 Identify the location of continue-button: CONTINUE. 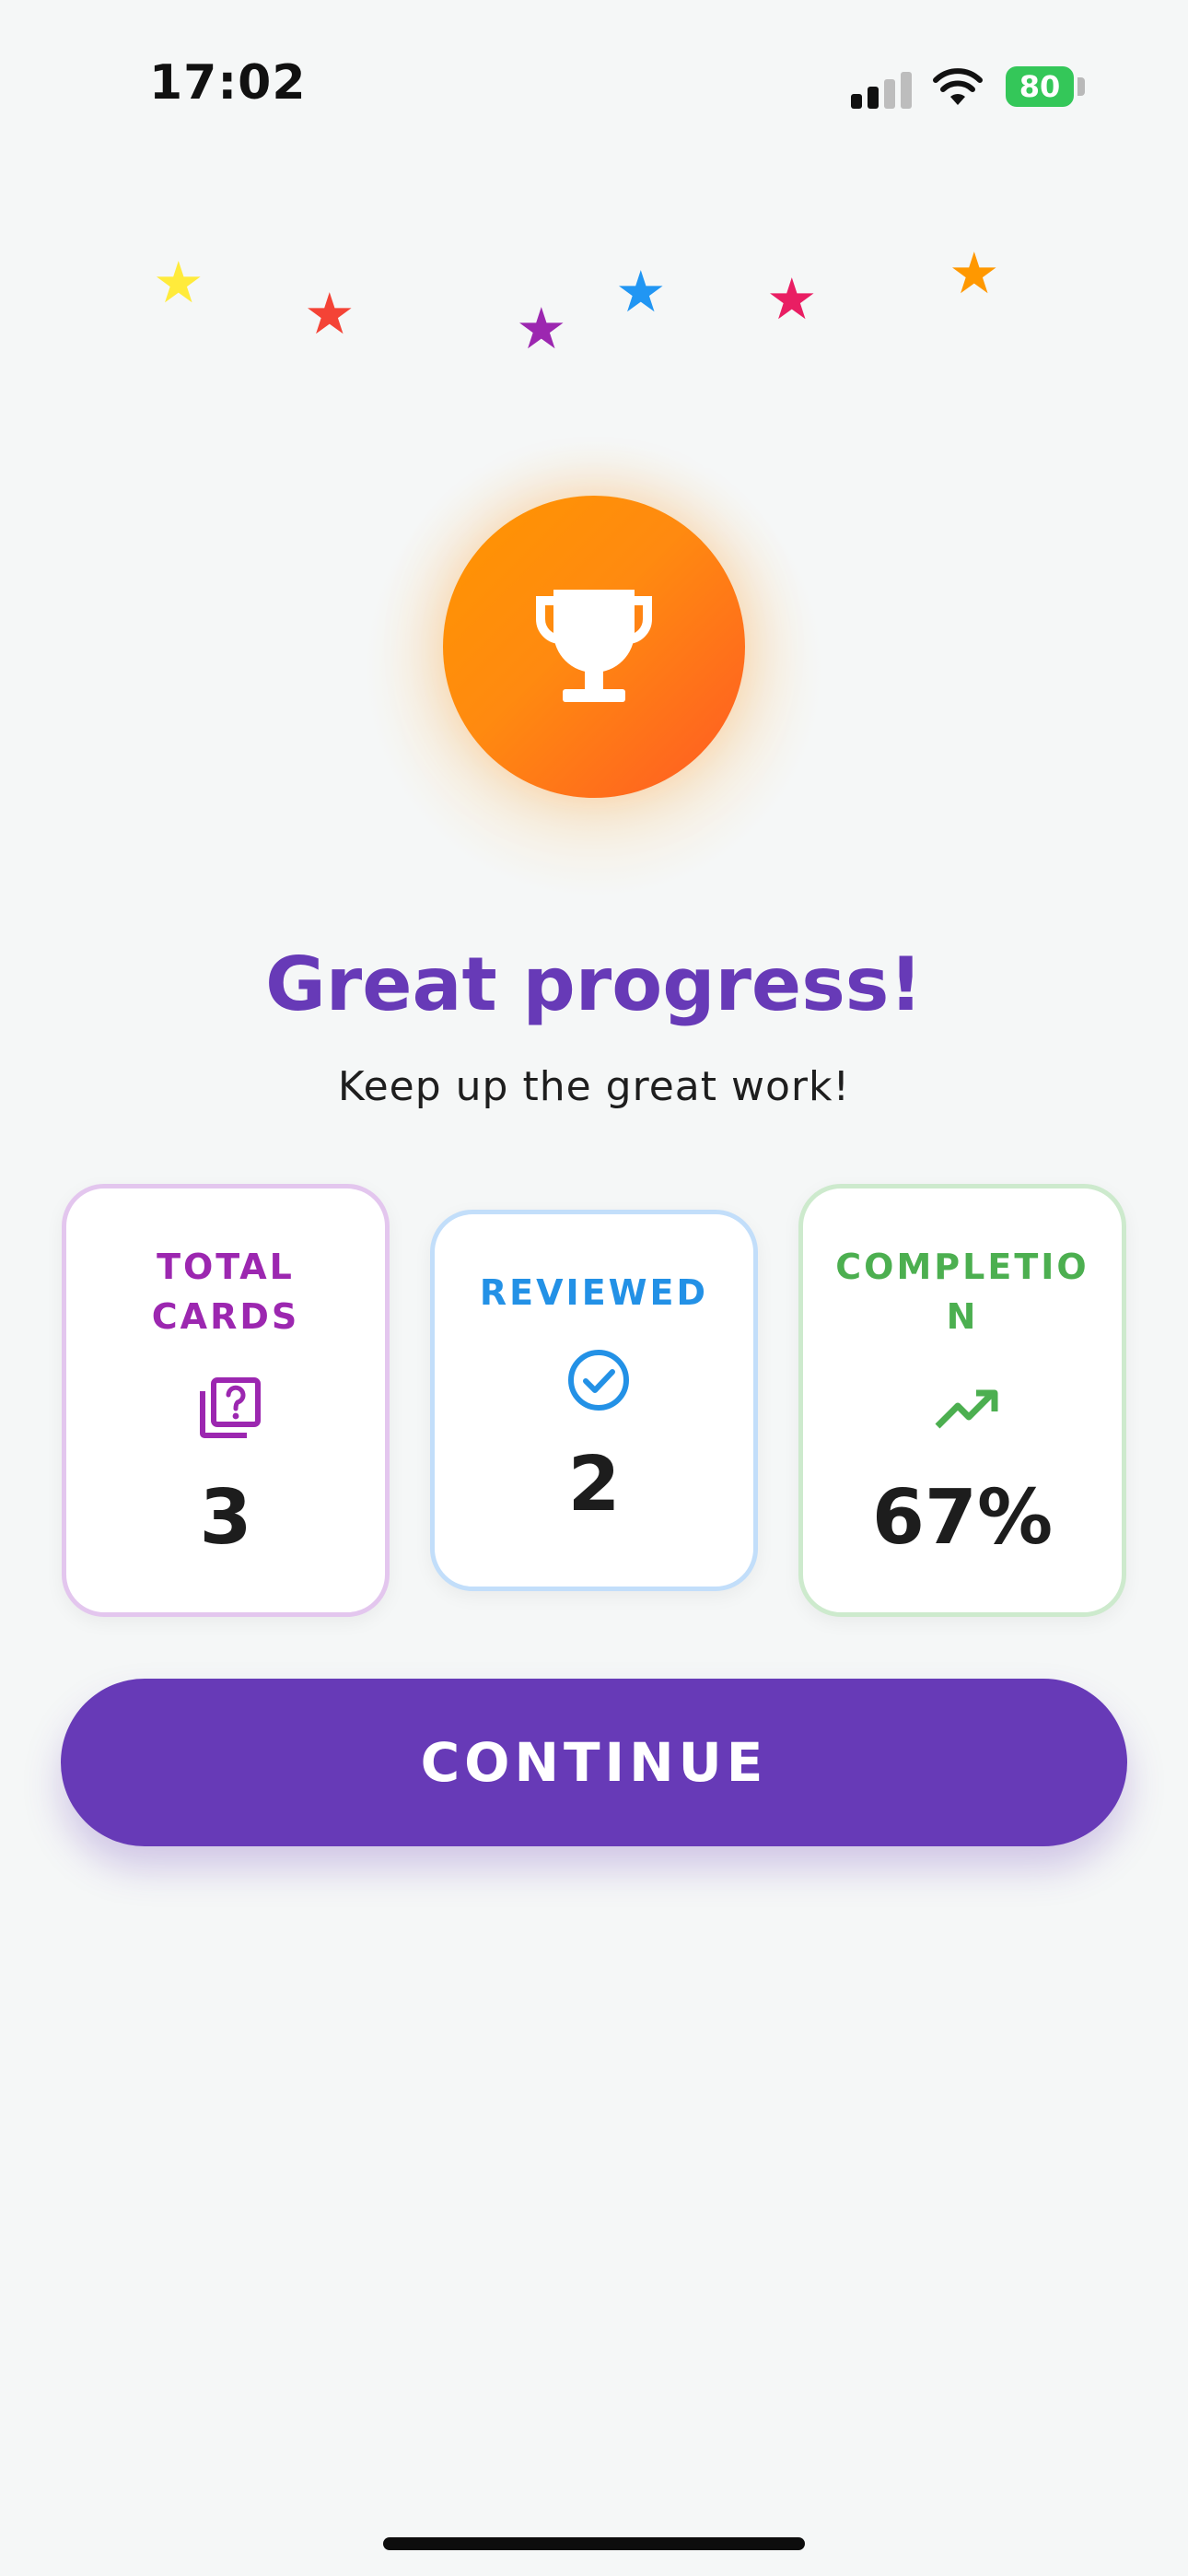
(594, 1762).